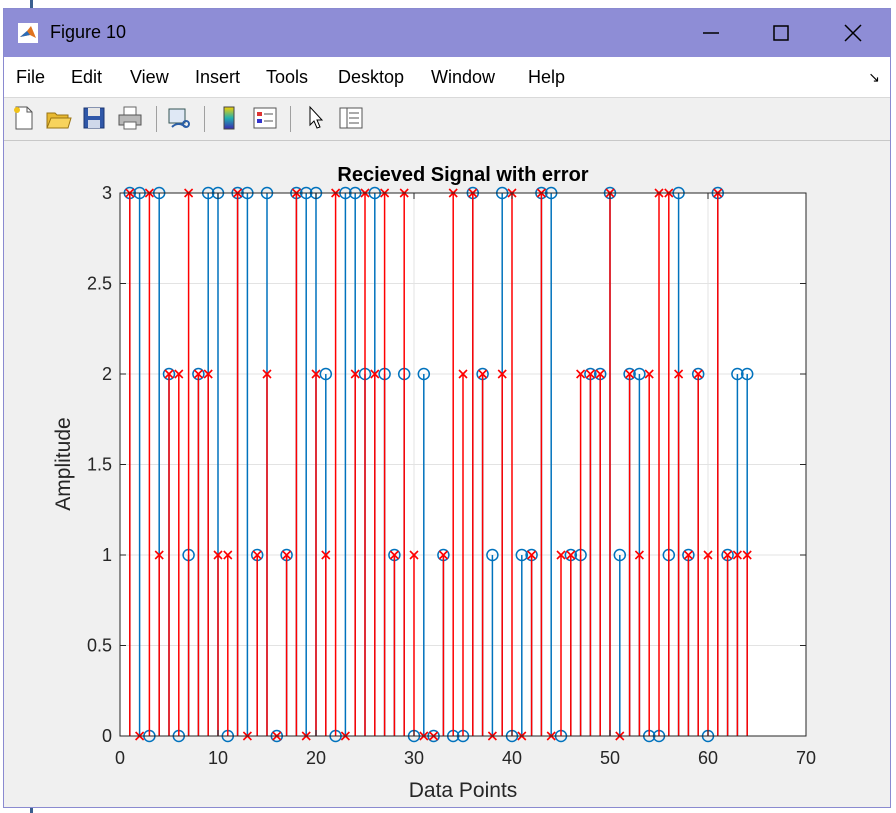 The height and width of the screenshot is (813, 896). I want to click on x-tick-label: 10, so click(218, 758).